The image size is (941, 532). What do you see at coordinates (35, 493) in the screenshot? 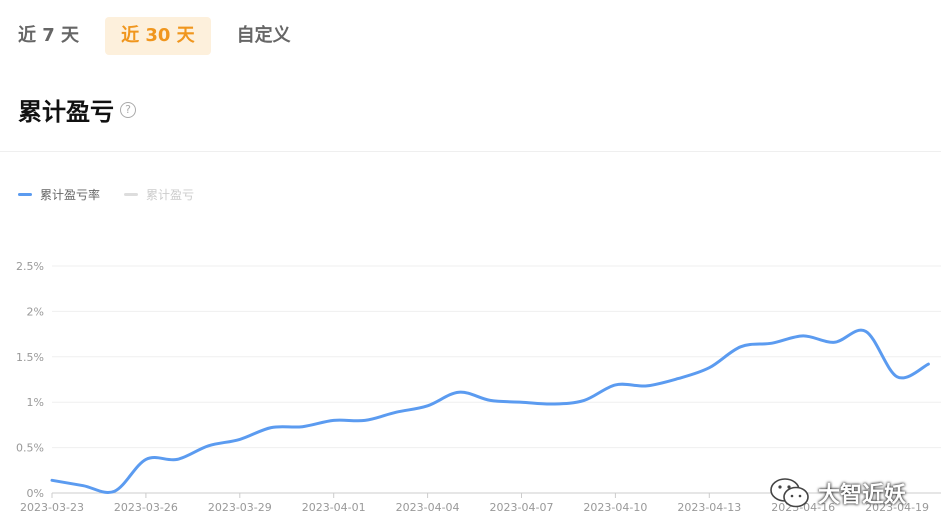
I see `y-tick-label: 0%` at bounding box center [35, 493].